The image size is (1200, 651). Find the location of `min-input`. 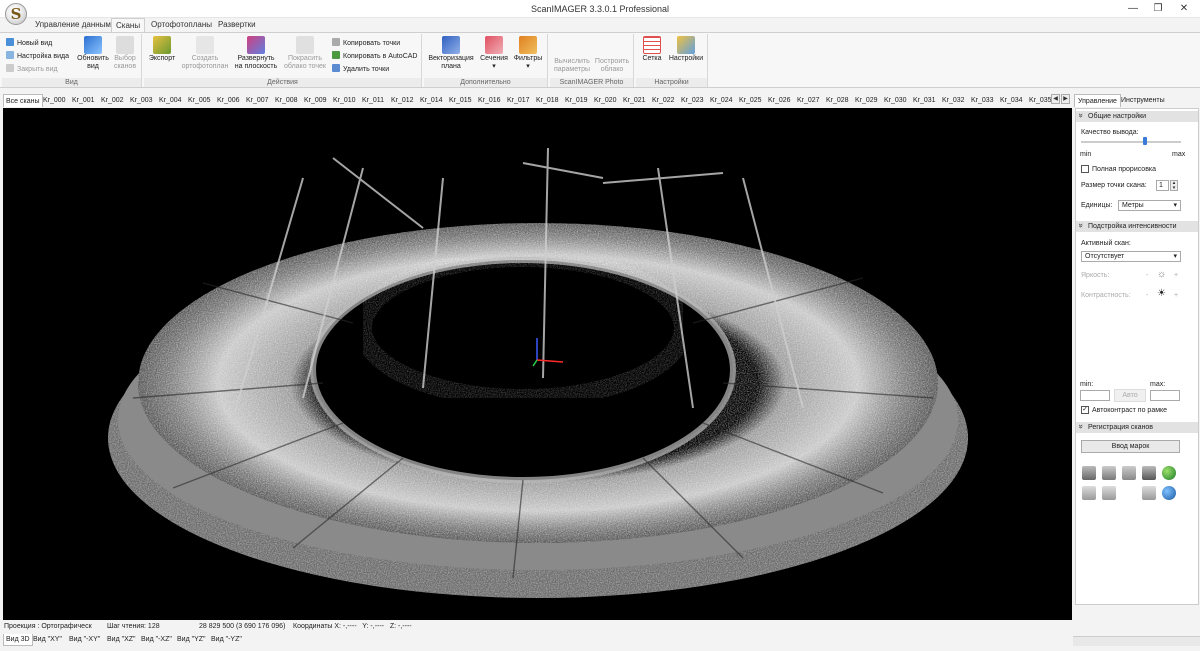

min-input is located at coordinates (1095, 395).